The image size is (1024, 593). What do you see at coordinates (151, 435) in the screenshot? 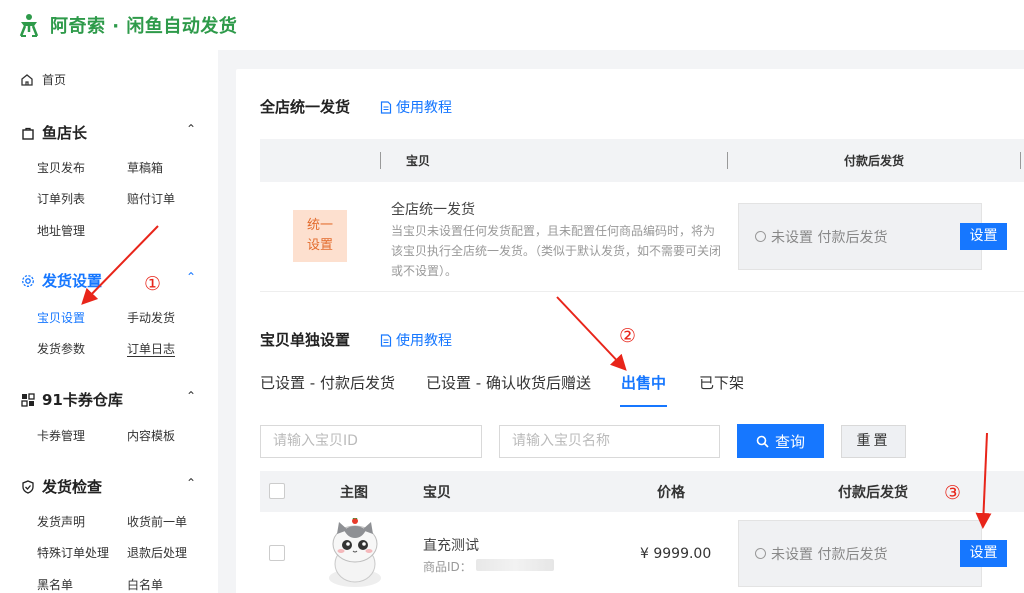
I see `sidebar-item-content-template: 内容模板` at bounding box center [151, 435].